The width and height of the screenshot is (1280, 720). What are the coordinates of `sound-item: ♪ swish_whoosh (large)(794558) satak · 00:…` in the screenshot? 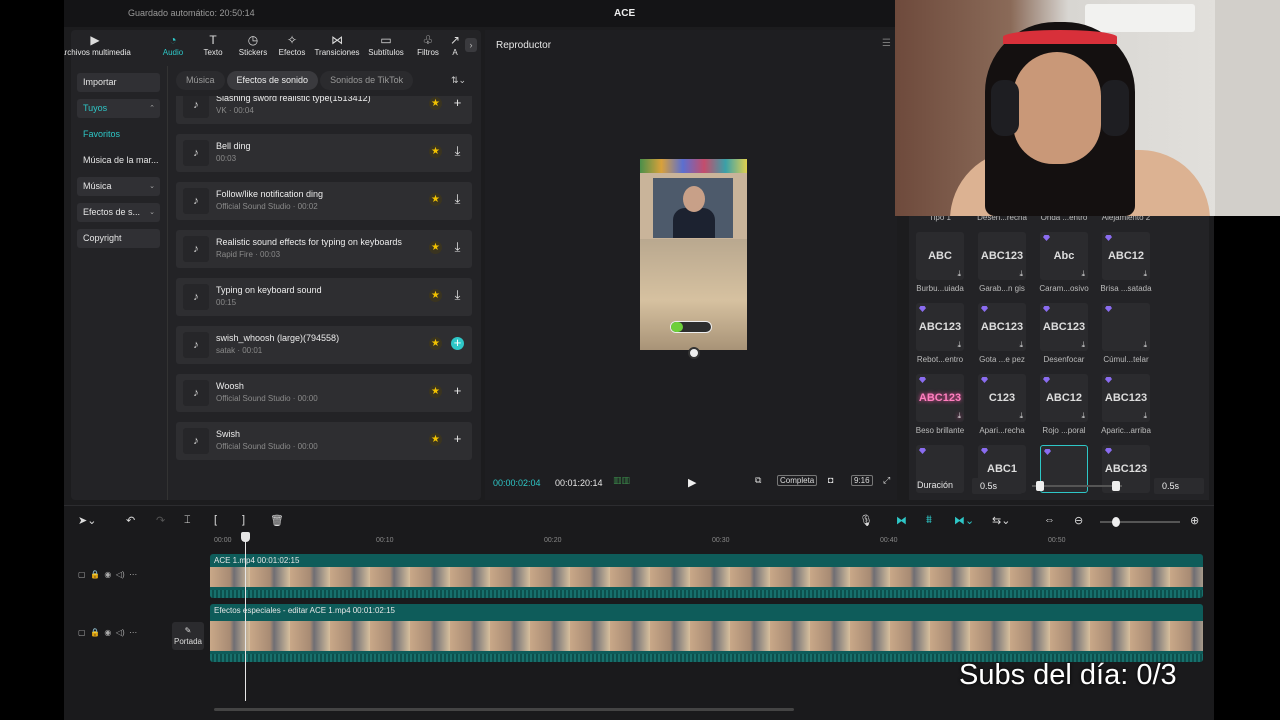 It's located at (324, 345).